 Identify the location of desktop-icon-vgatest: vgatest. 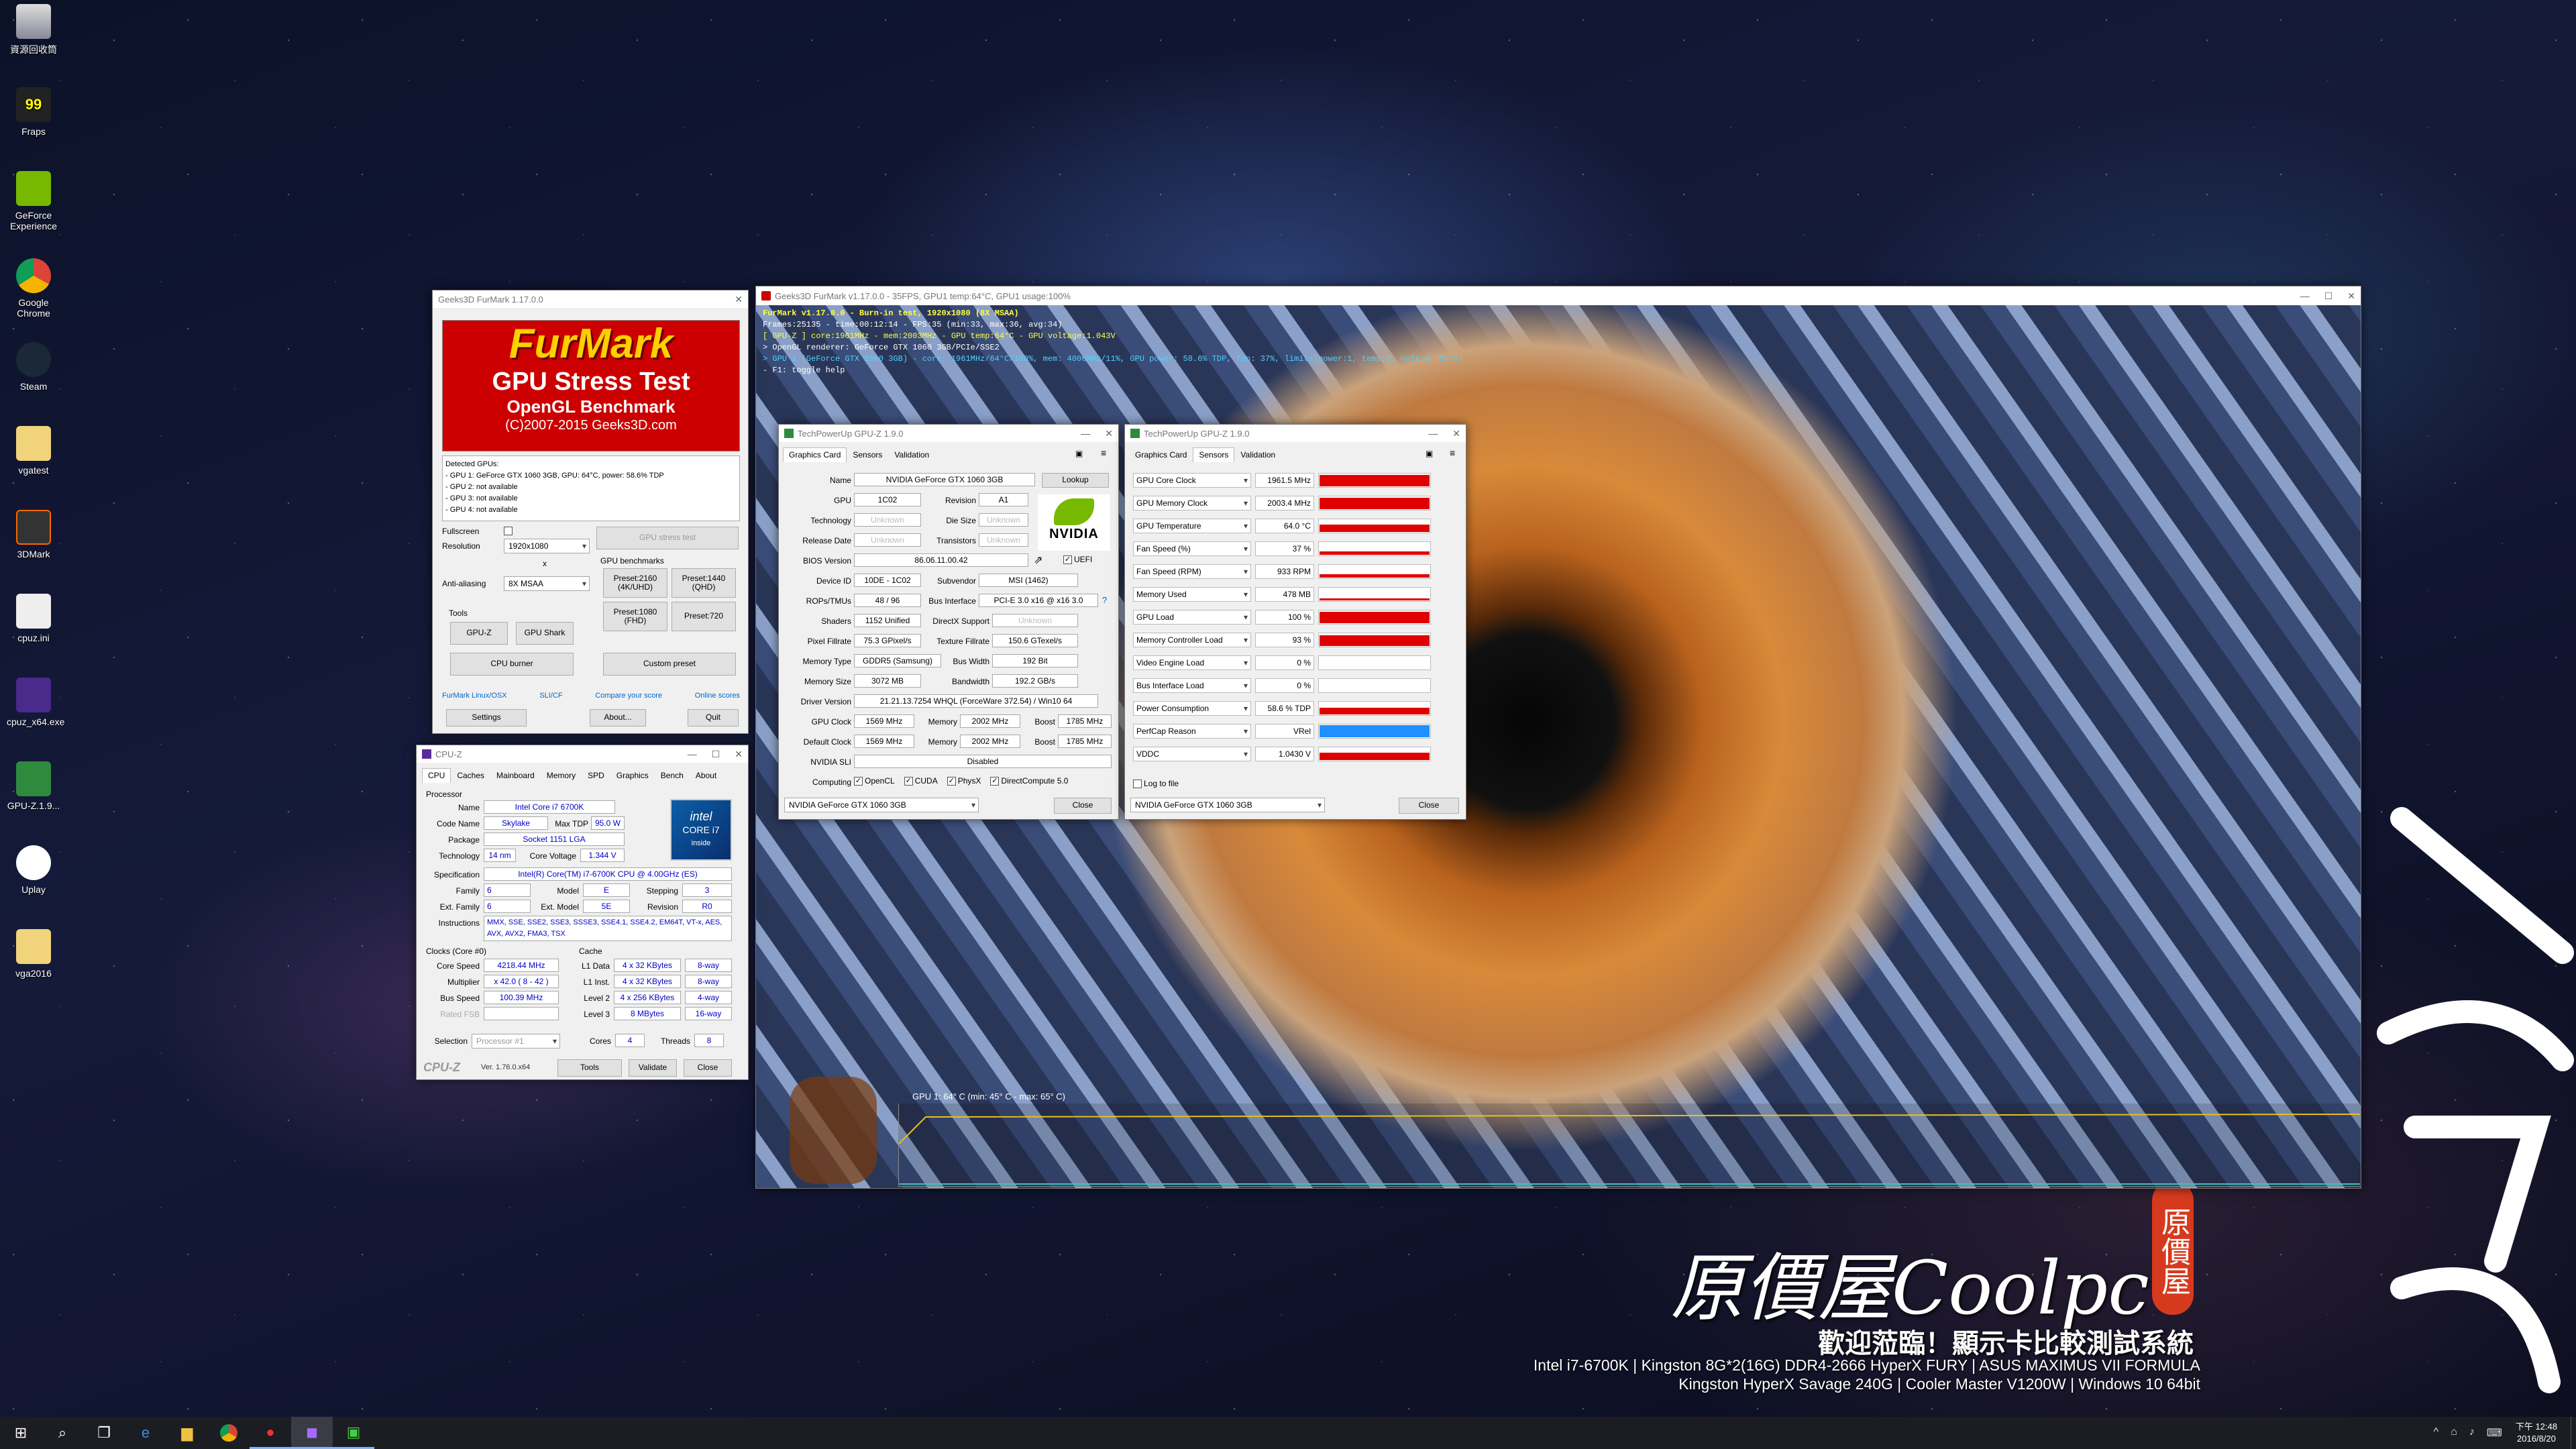
(33, 451).